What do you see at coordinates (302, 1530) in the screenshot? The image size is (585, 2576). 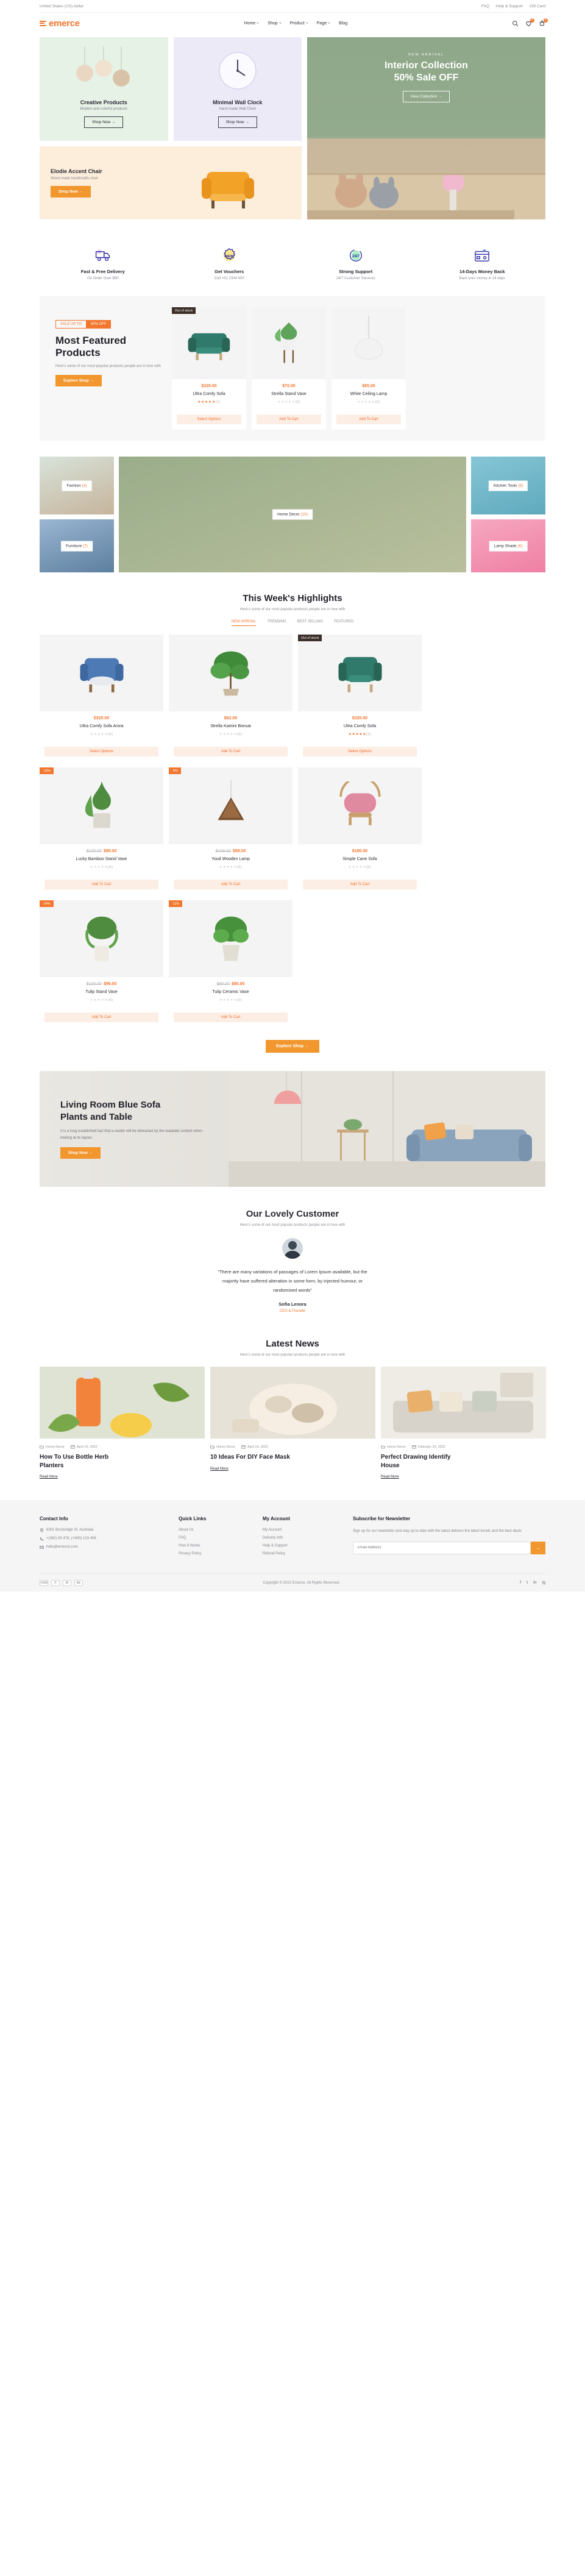 I see `footer-link-my-account: My Account` at bounding box center [302, 1530].